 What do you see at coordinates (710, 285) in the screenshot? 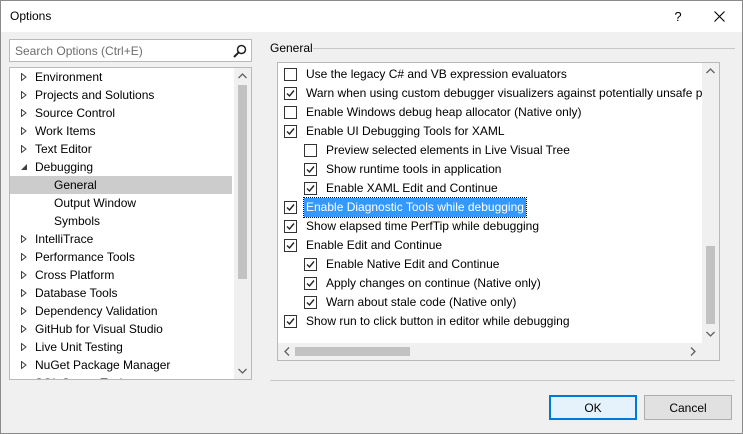
I see `options-scroll-thumb` at bounding box center [710, 285].